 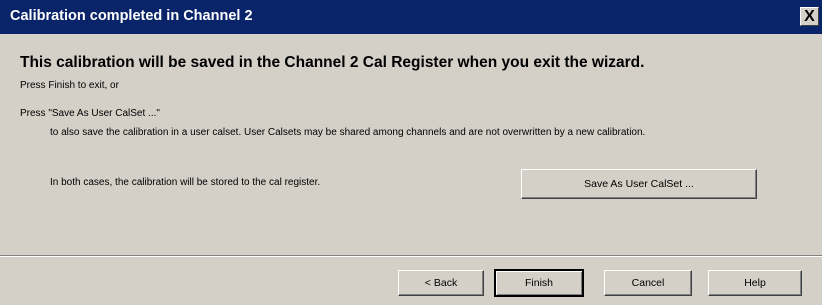 I want to click on finish-button: Finish, so click(x=539, y=283).